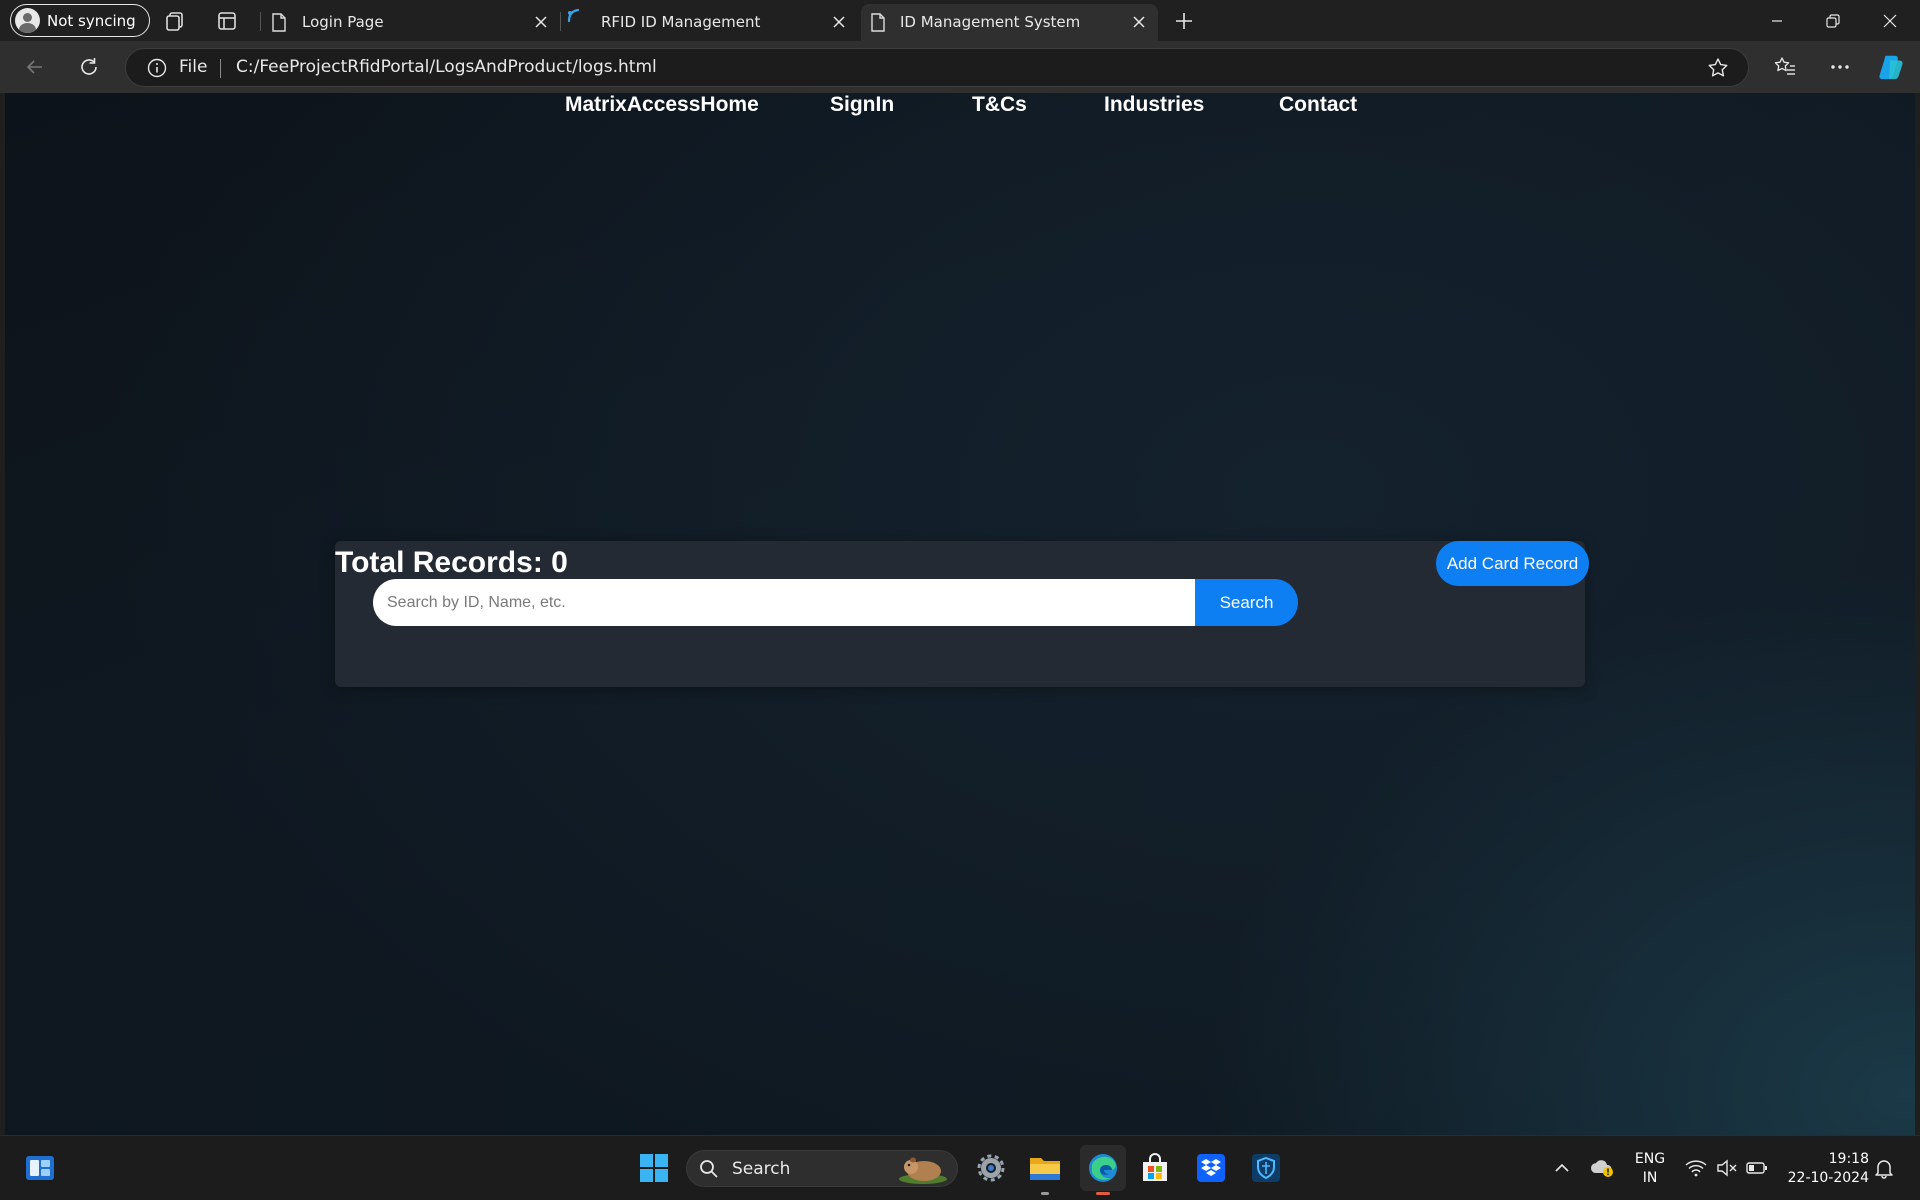 The height and width of the screenshot is (1200, 1920). I want to click on notifications-bell-icon, so click(1884, 1168).